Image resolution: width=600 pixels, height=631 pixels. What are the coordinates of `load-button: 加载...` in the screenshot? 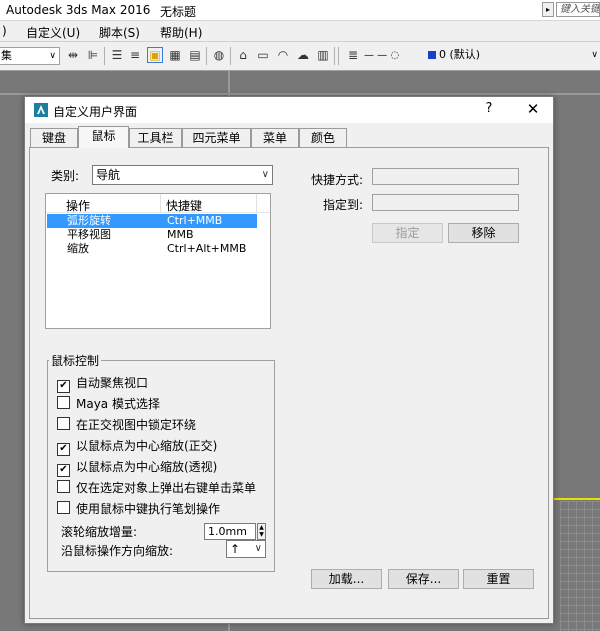 It's located at (346, 579).